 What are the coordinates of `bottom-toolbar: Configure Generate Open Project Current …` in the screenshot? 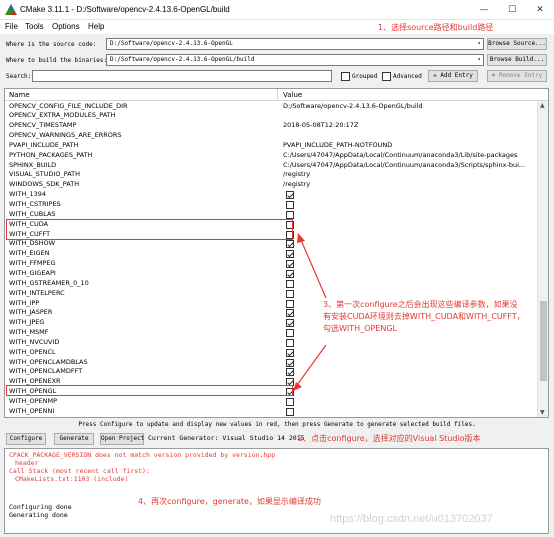 It's located at (277, 439).